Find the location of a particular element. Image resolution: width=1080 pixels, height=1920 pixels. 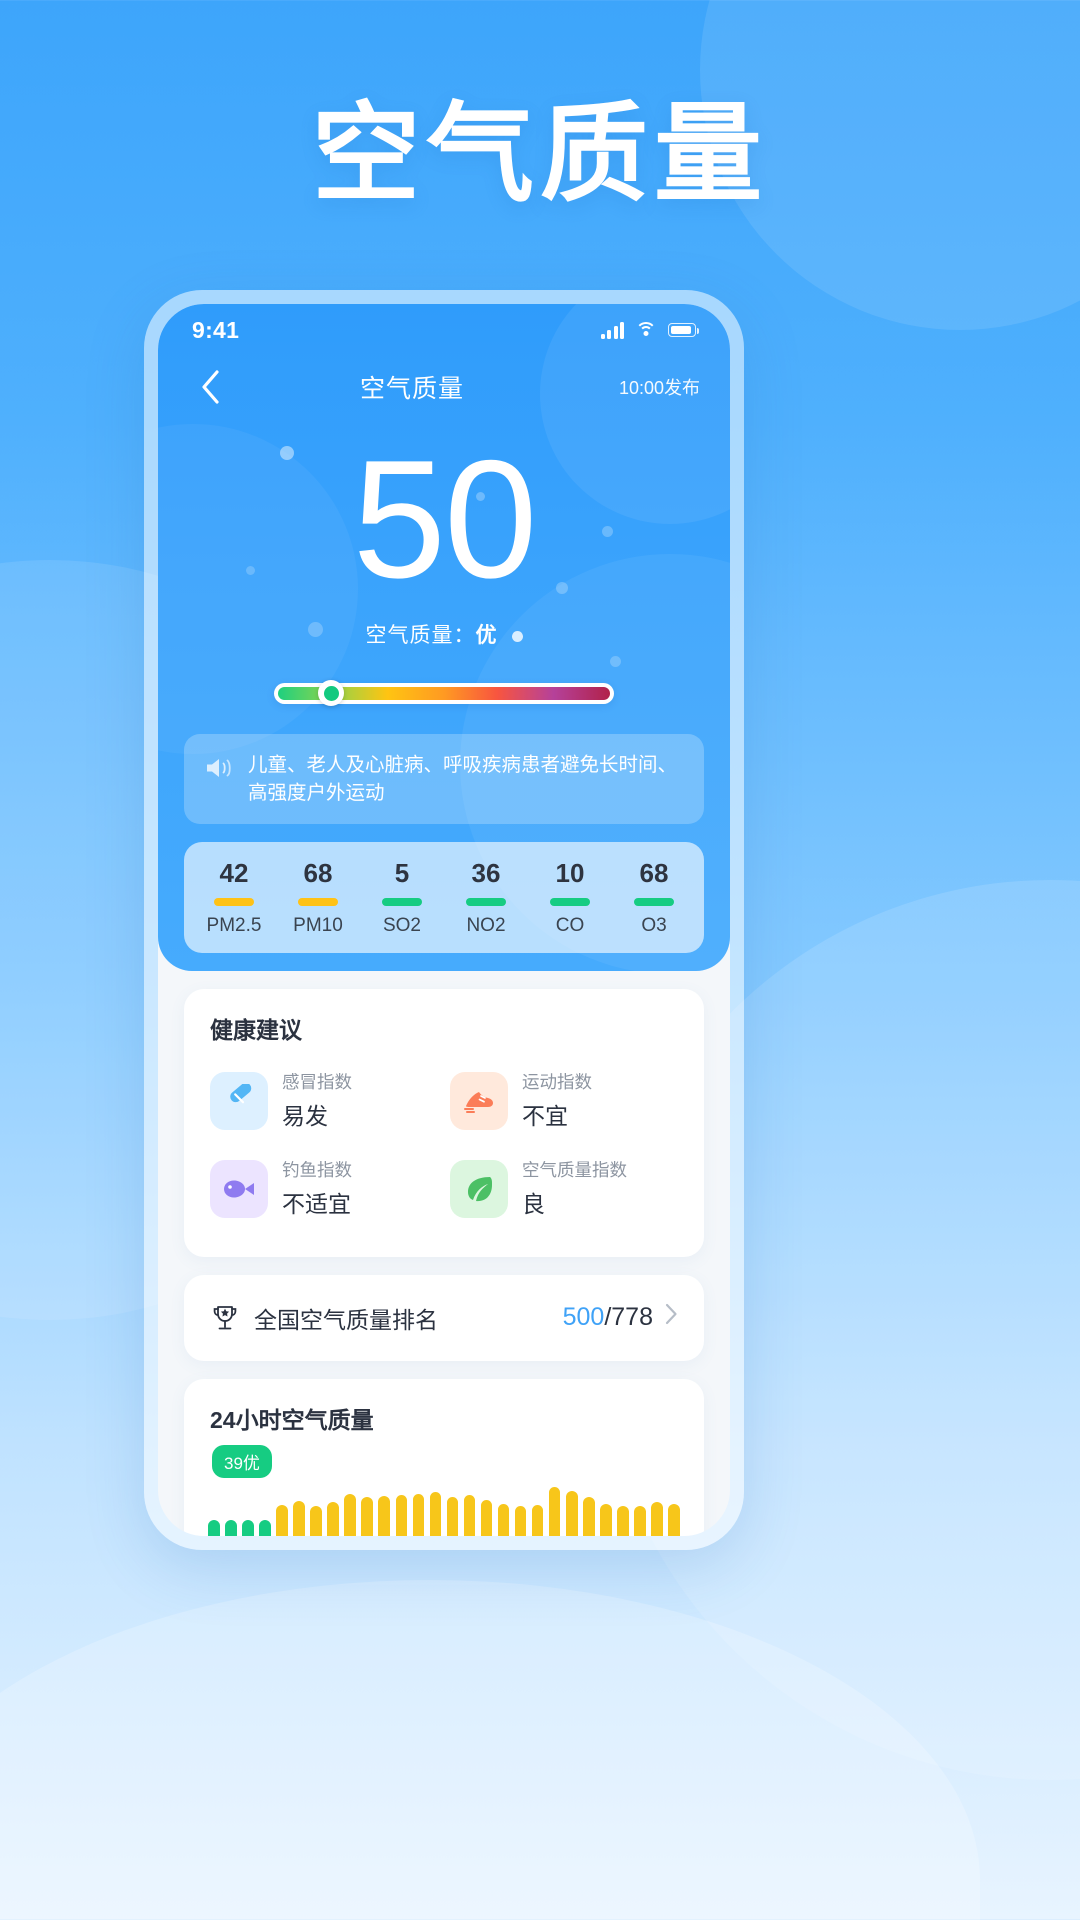

aqi-slider-track is located at coordinates (444, 693).